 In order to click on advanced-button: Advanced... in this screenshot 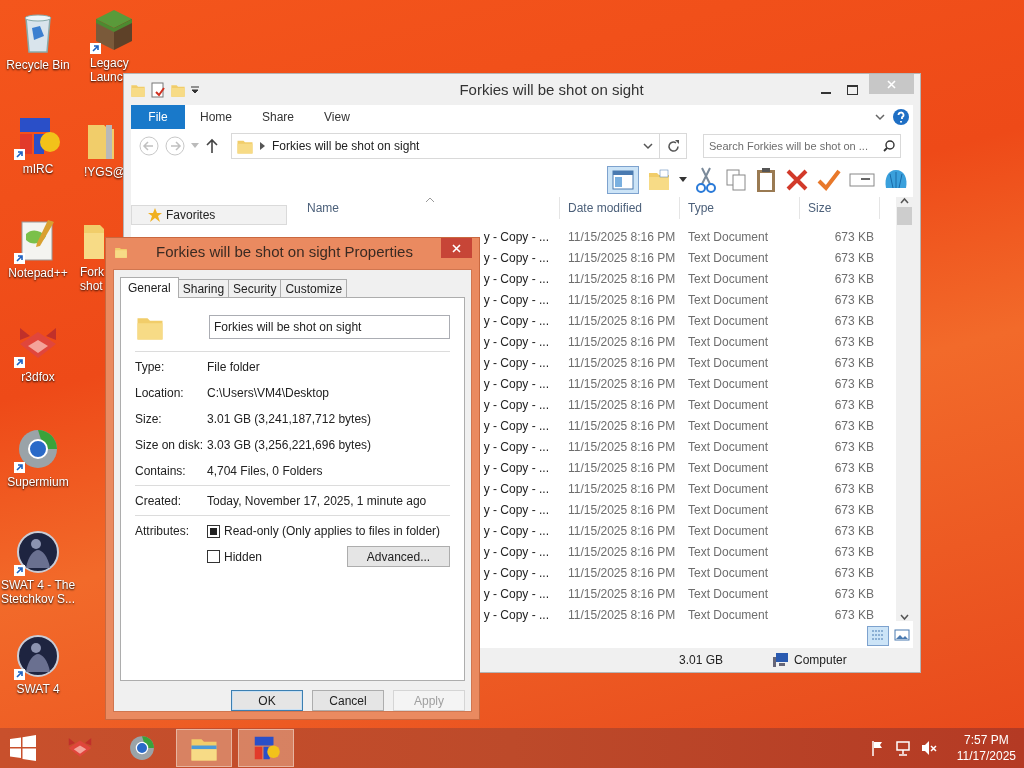, I will do `click(398, 556)`.